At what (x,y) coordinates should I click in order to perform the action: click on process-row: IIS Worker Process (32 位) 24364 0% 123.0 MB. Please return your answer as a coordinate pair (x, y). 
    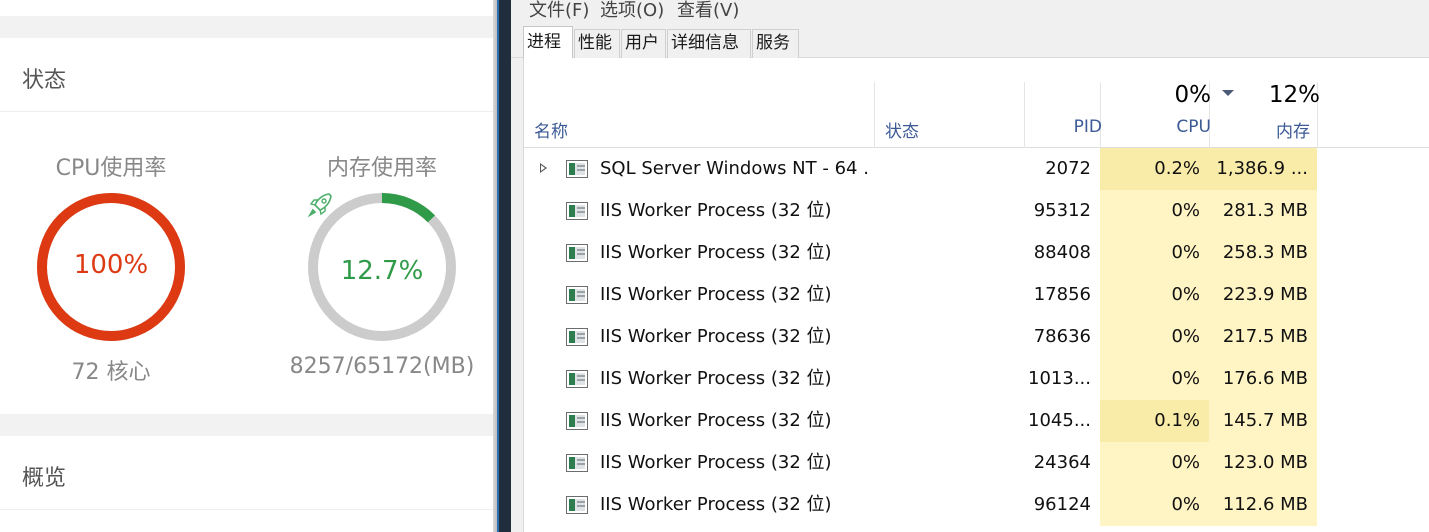
    Looking at the image, I should click on (976, 463).